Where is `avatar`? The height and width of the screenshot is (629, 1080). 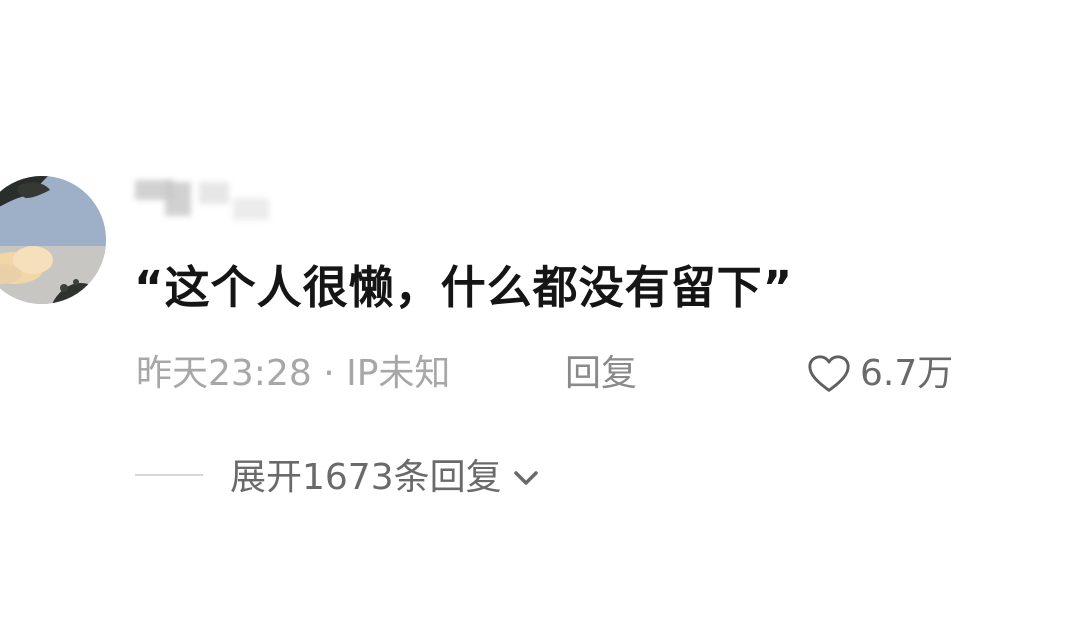 avatar is located at coordinates (53, 240).